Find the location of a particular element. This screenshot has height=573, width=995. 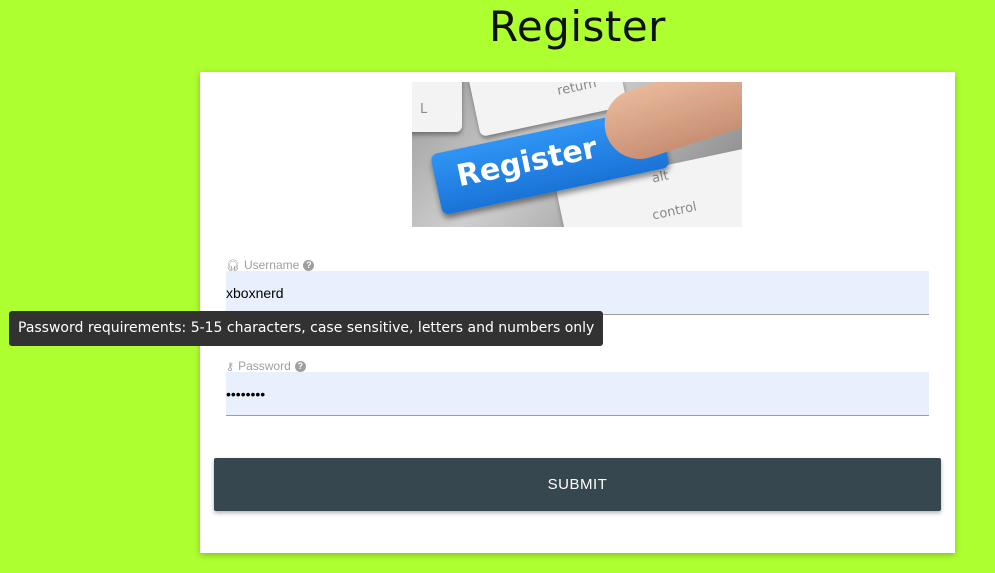

register-hero-image: L return alt control Register is located at coordinates (577, 154).